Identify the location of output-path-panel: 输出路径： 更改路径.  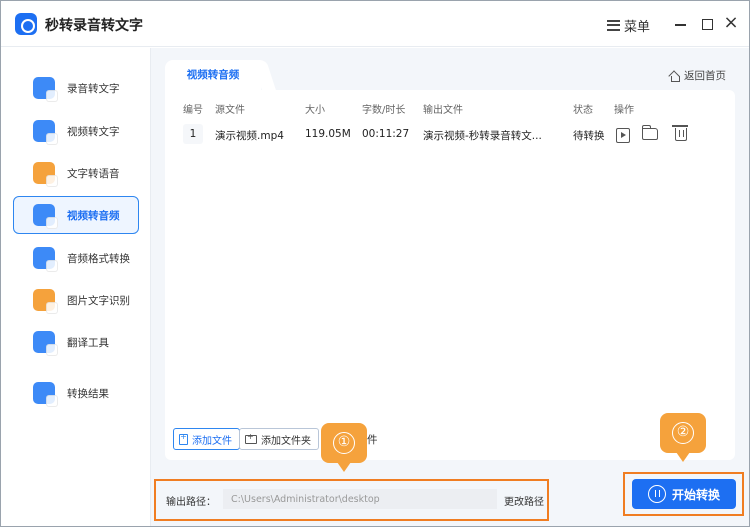
(351, 500).